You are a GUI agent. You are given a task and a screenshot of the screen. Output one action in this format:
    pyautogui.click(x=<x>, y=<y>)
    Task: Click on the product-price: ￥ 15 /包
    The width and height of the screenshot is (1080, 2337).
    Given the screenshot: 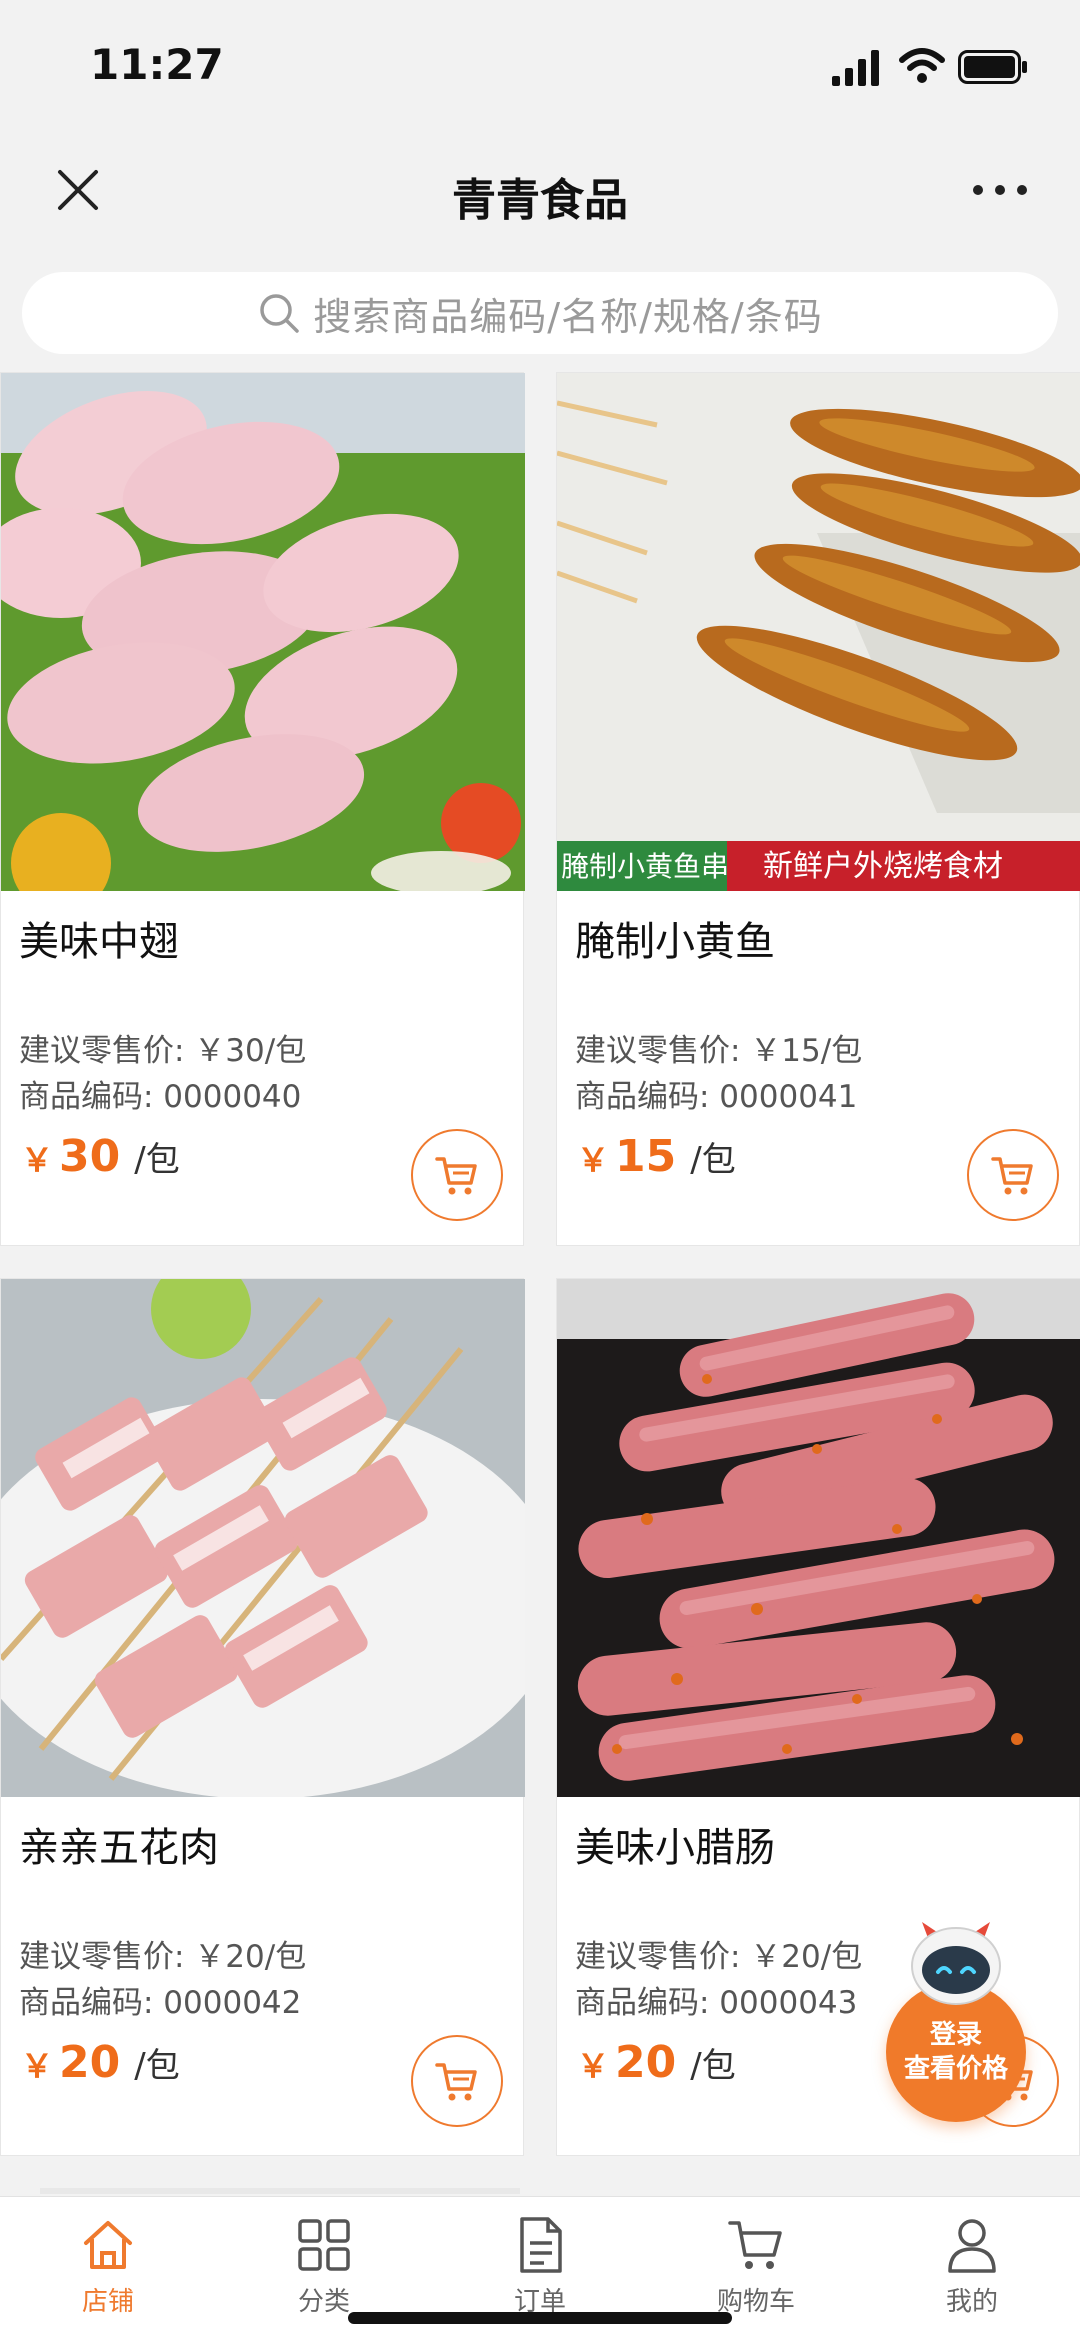 What is the action you would take?
    pyautogui.click(x=656, y=1156)
    